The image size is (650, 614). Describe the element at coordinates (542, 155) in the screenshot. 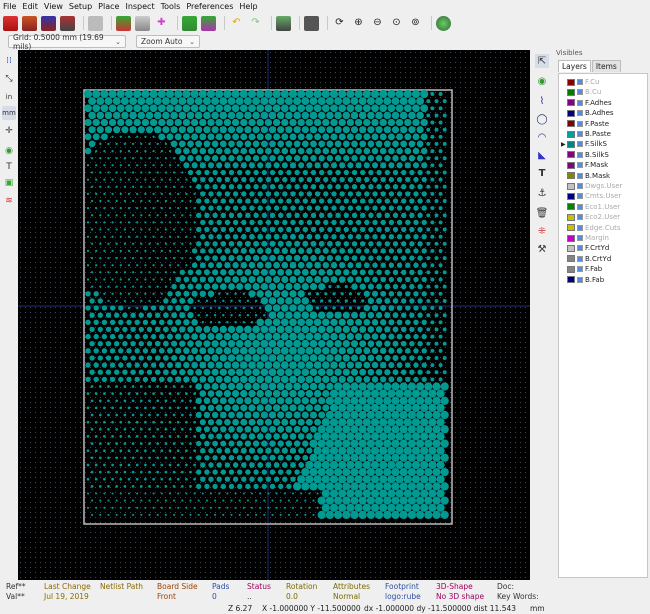

I see `zone-icon: ◣` at that location.